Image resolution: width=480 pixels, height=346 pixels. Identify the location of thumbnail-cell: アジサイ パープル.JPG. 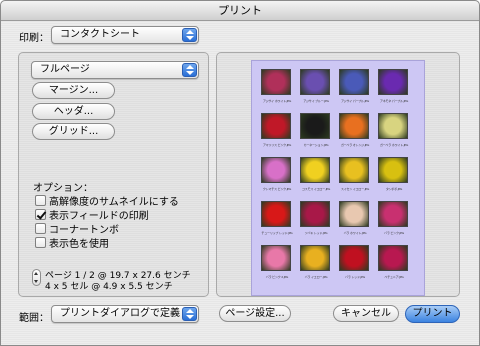
(355, 86).